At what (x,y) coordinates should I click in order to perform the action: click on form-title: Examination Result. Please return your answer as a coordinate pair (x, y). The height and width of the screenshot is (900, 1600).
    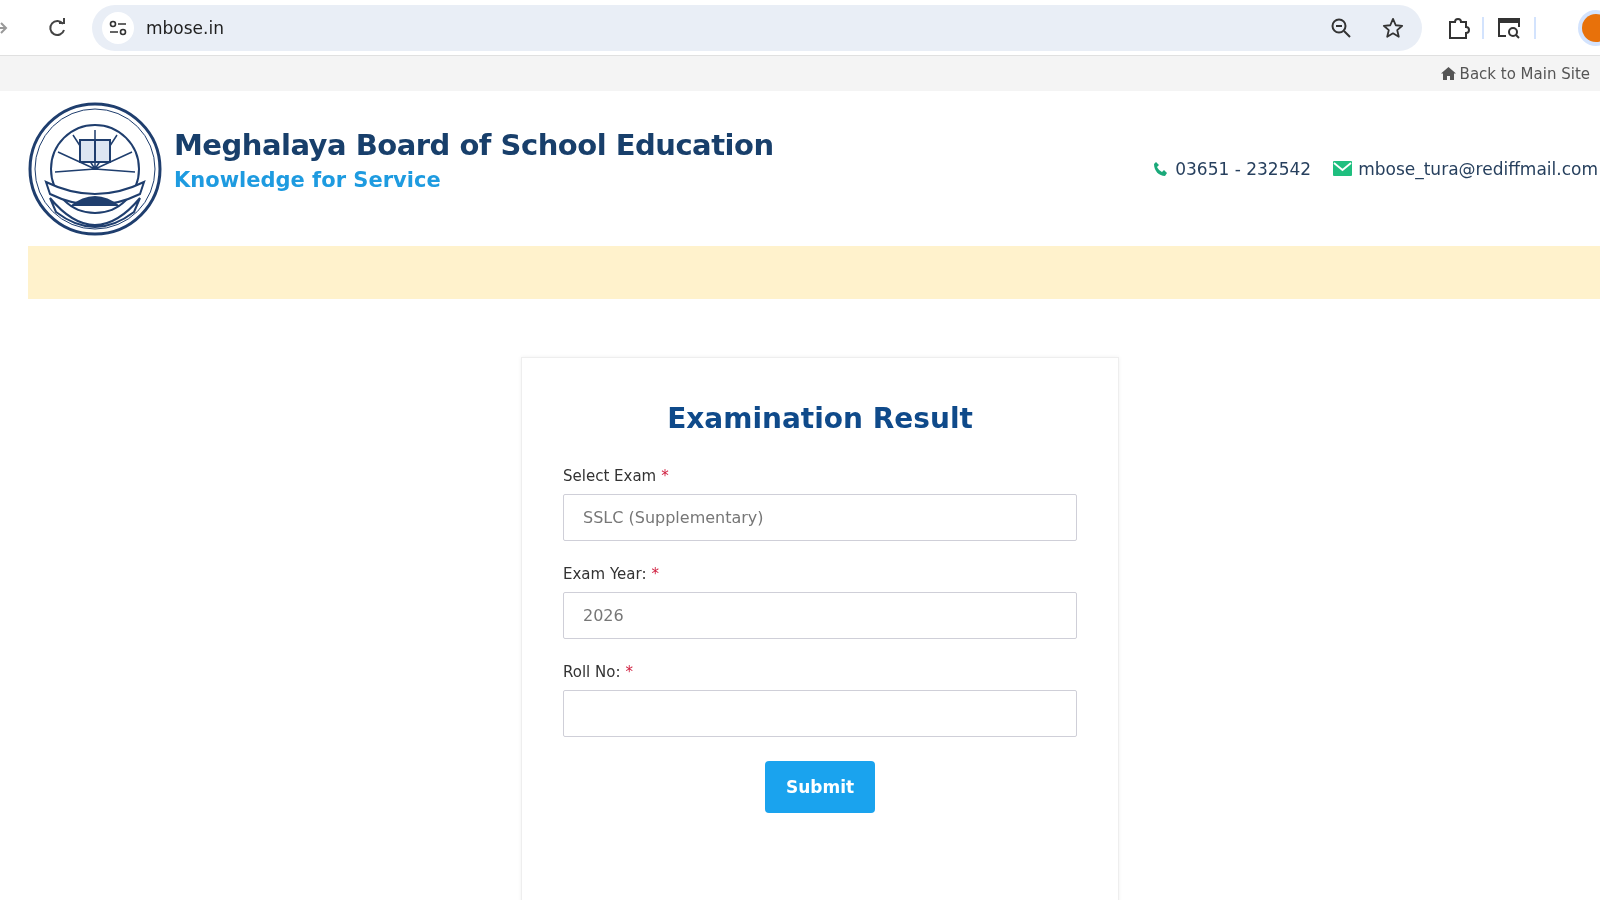
    Looking at the image, I should click on (820, 418).